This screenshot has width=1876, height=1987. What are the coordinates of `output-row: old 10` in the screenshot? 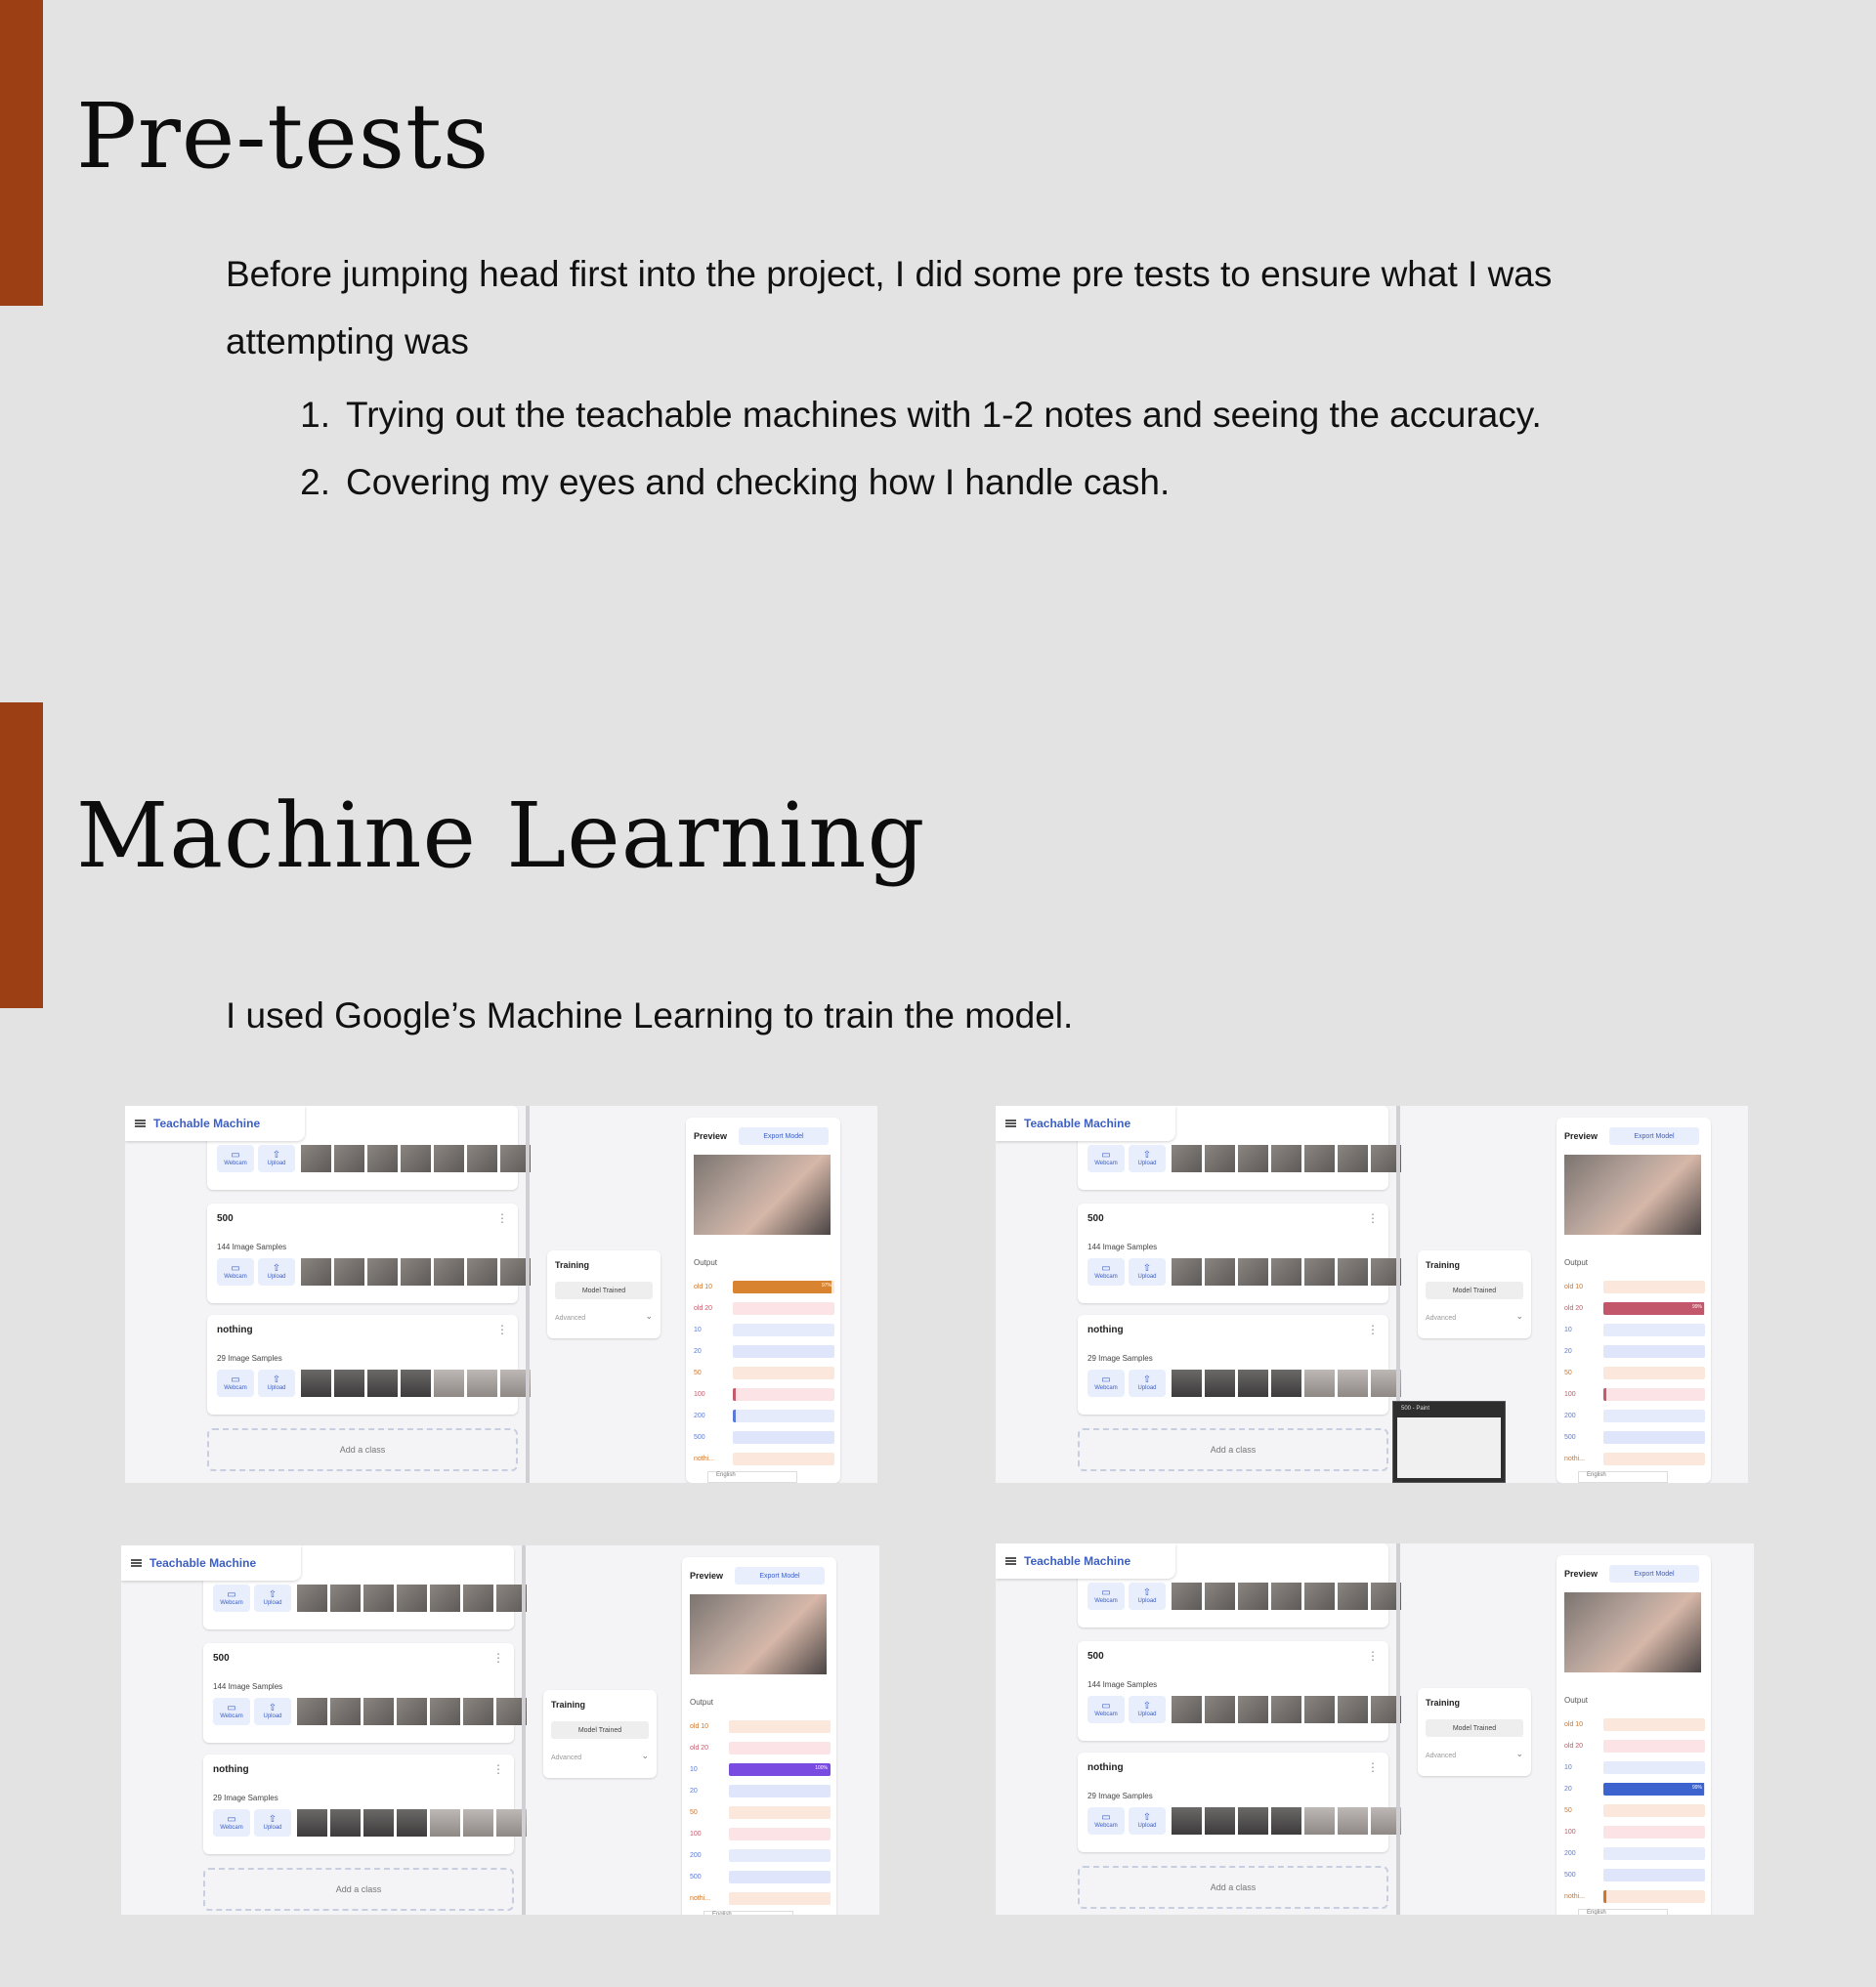 It's located at (1634, 1724).